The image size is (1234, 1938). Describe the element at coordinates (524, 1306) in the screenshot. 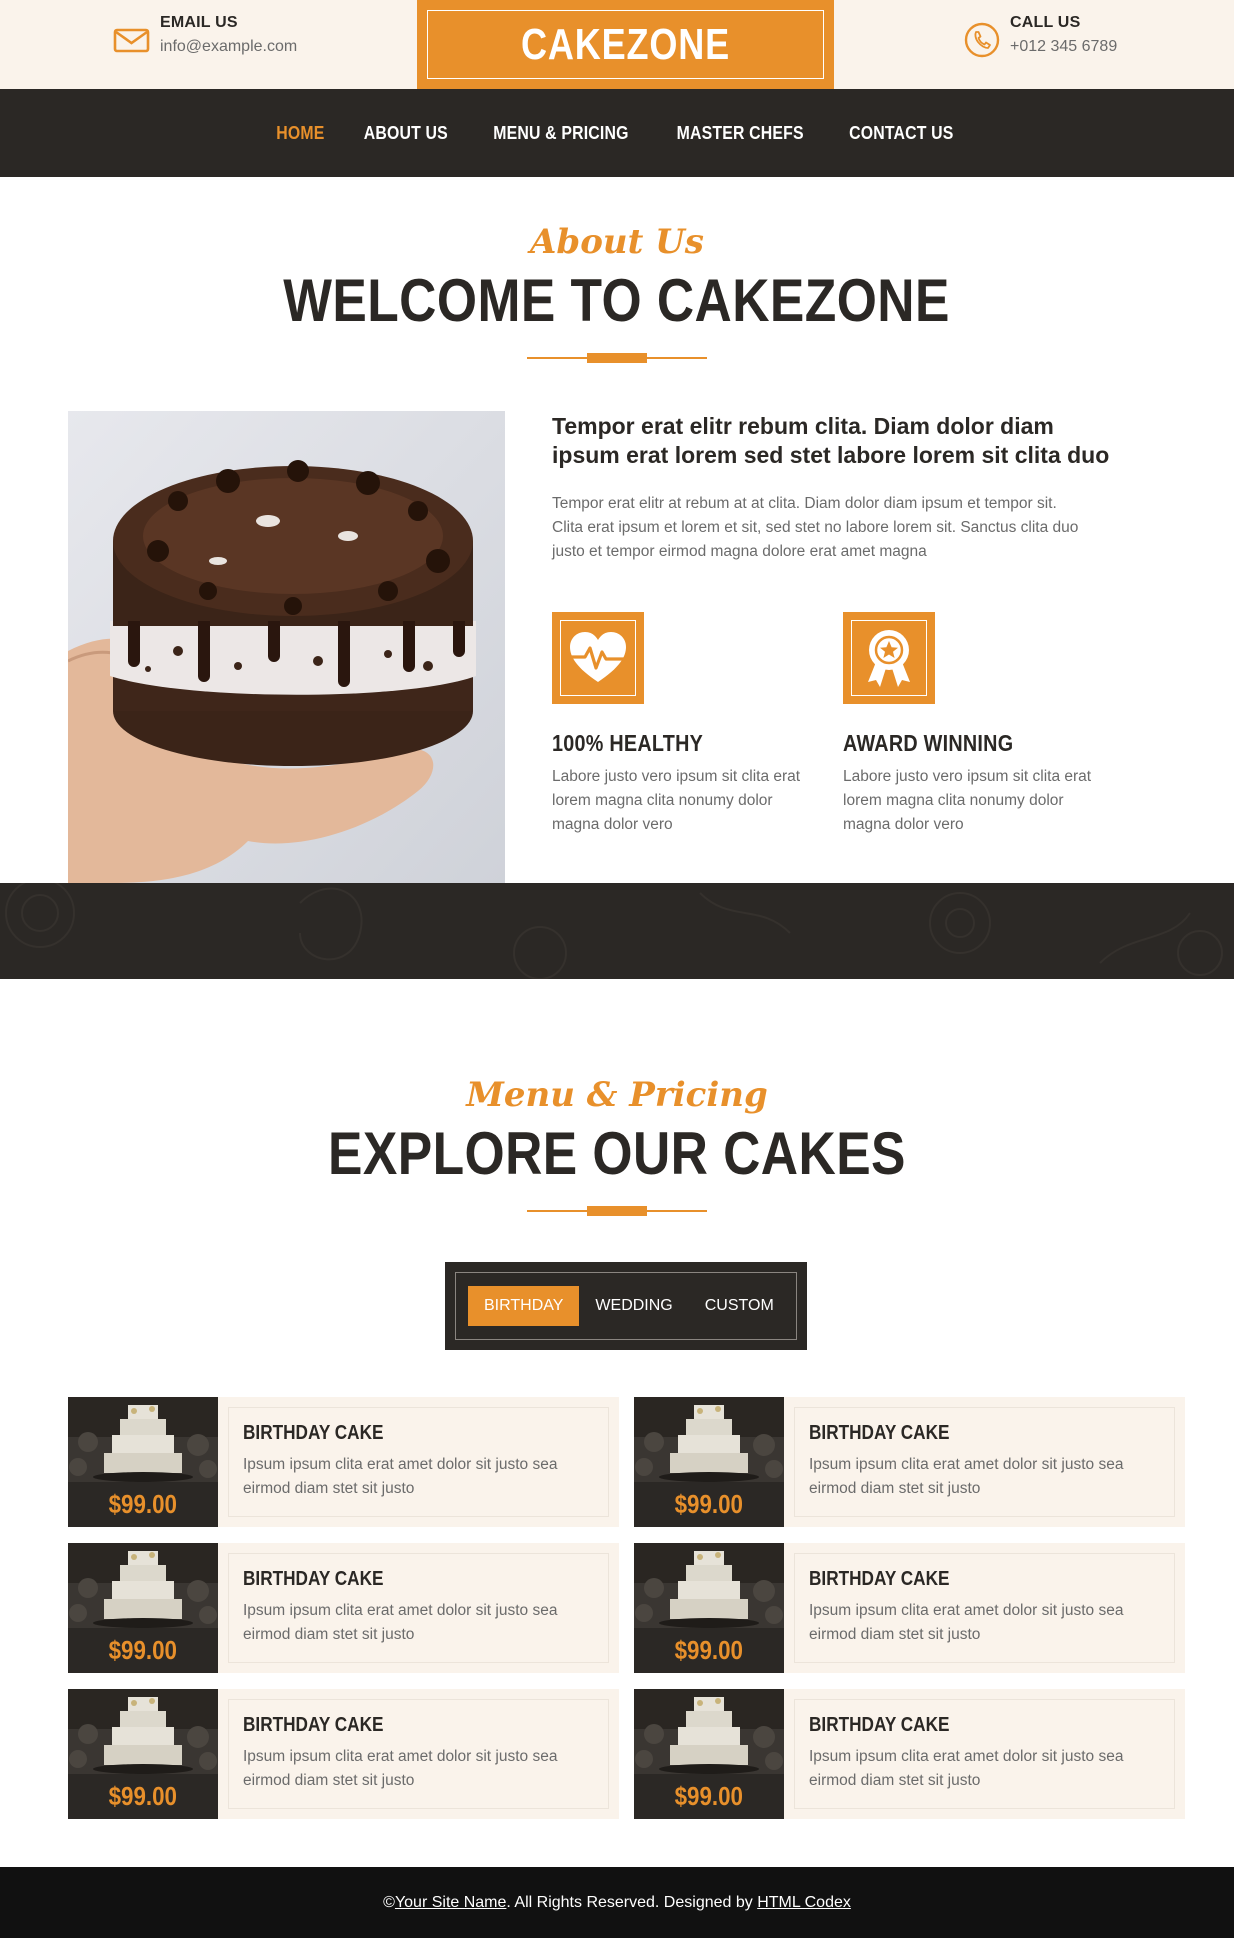

I see `tab-birthday: BIRTHDAY` at that location.